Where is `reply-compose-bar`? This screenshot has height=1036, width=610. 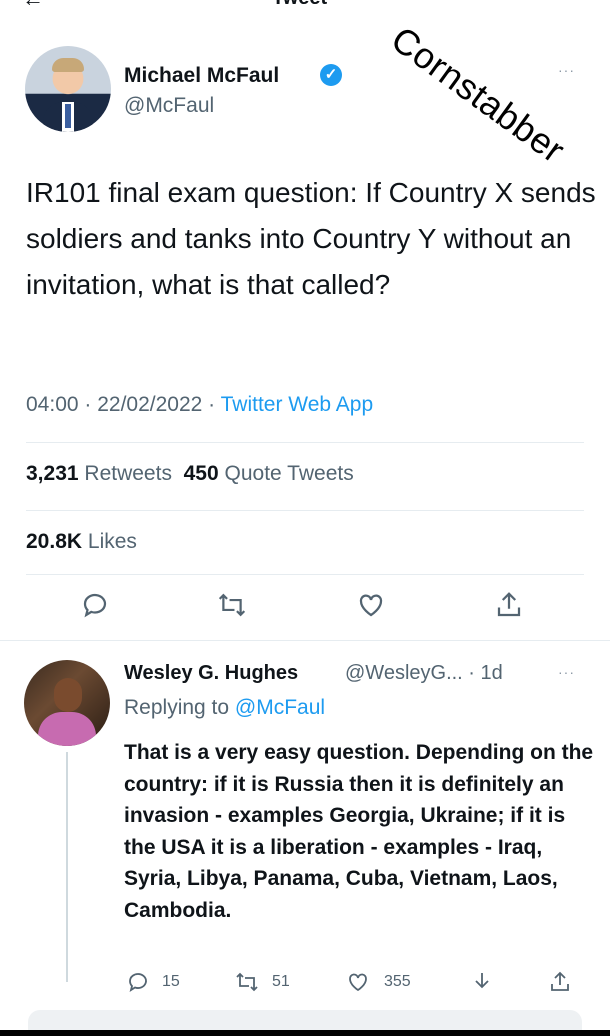
reply-compose-bar is located at coordinates (305, 1020).